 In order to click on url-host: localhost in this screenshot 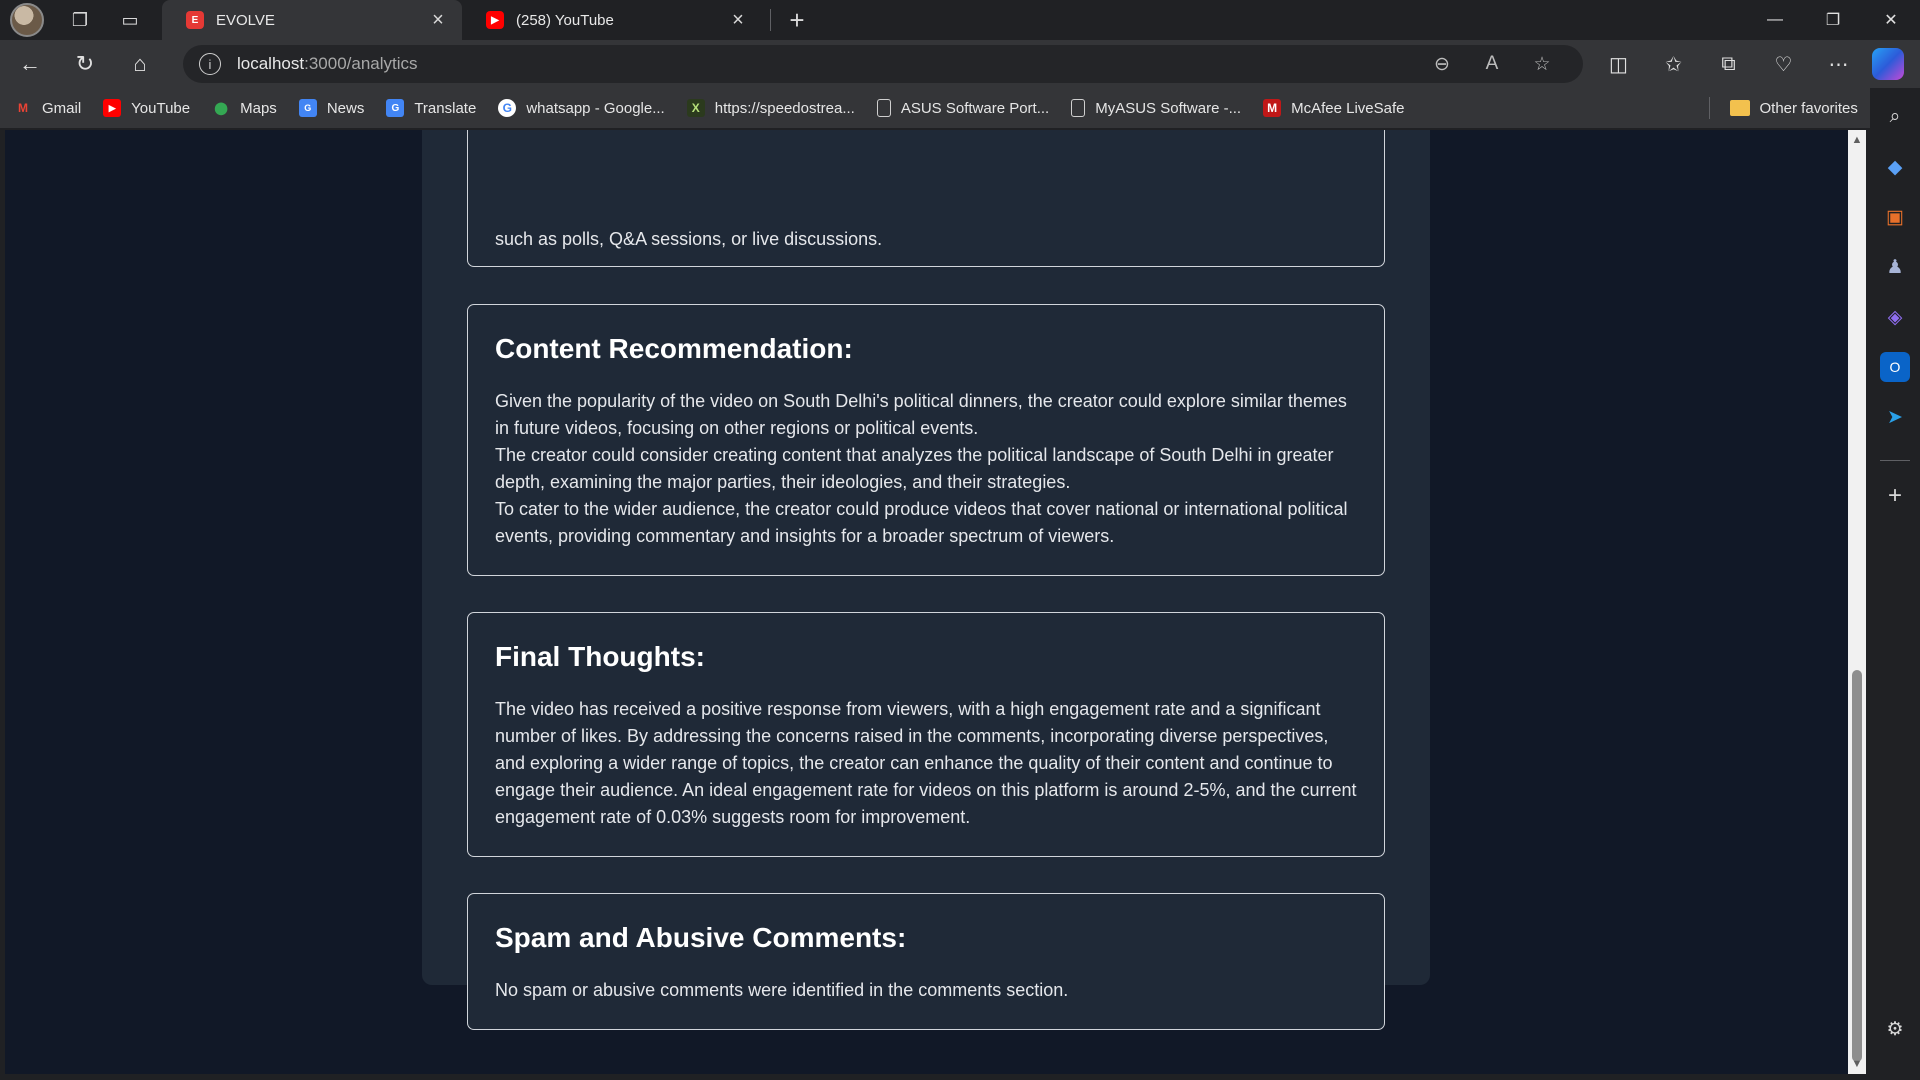, I will do `click(271, 63)`.